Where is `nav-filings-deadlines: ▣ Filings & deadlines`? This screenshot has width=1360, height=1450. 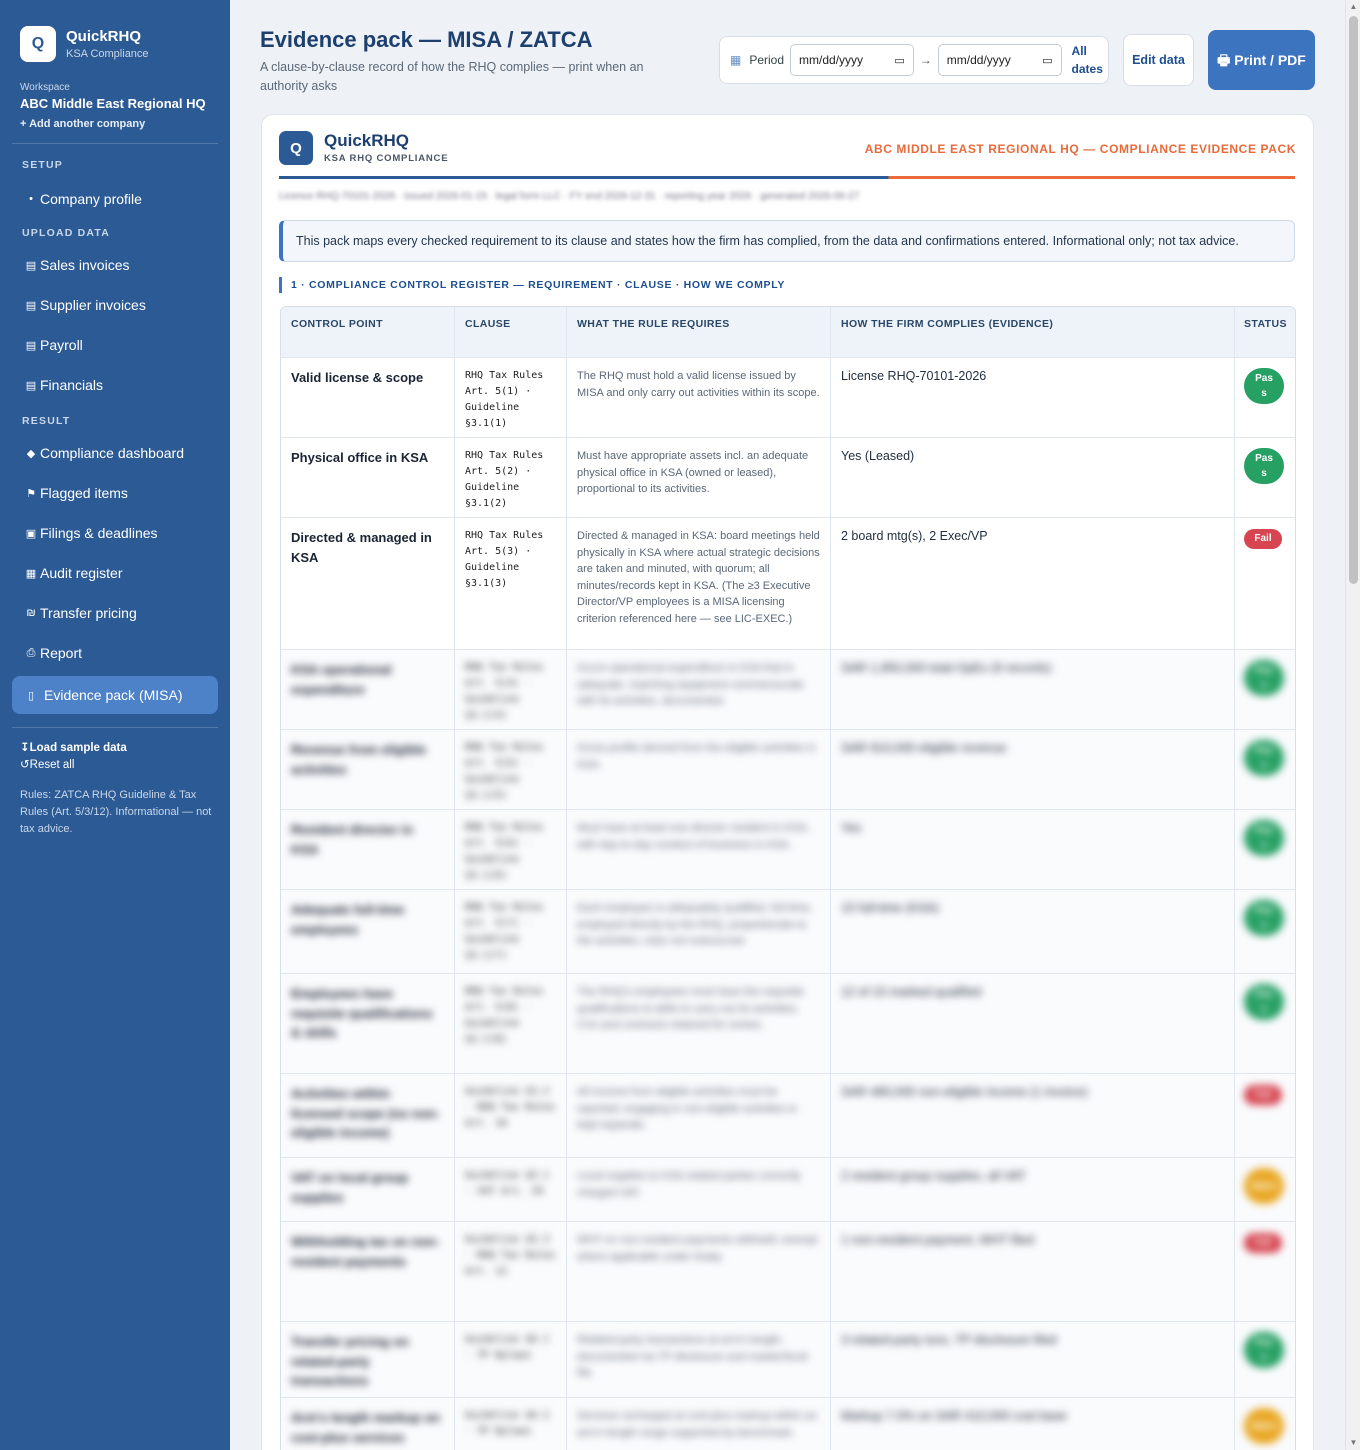
nav-filings-deadlines: ▣ Filings & deadlines is located at coordinates (115, 533).